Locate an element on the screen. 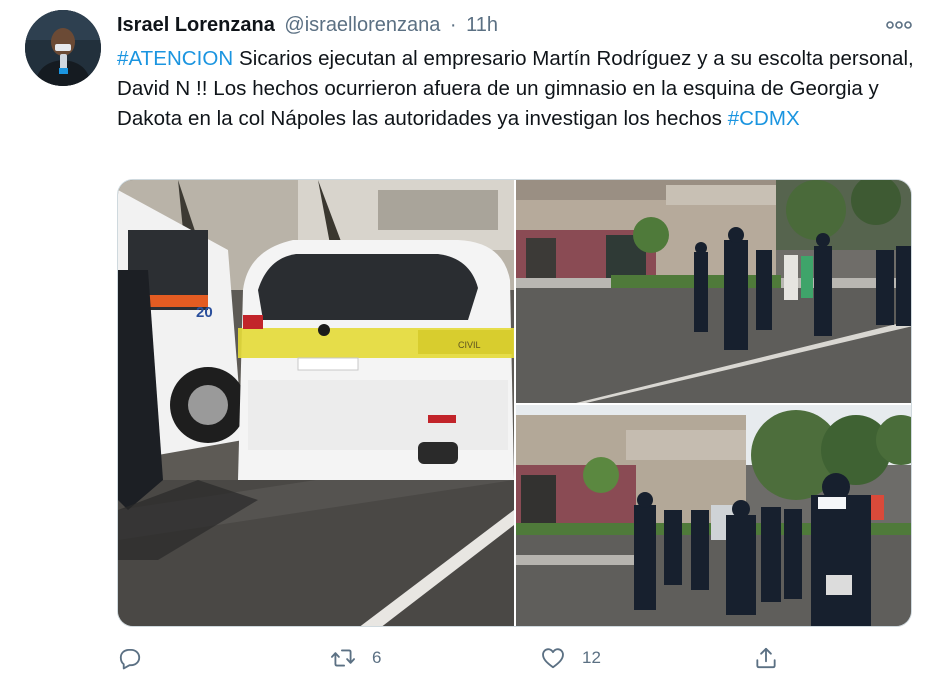  photo-police-street is located at coordinates (713, 291).